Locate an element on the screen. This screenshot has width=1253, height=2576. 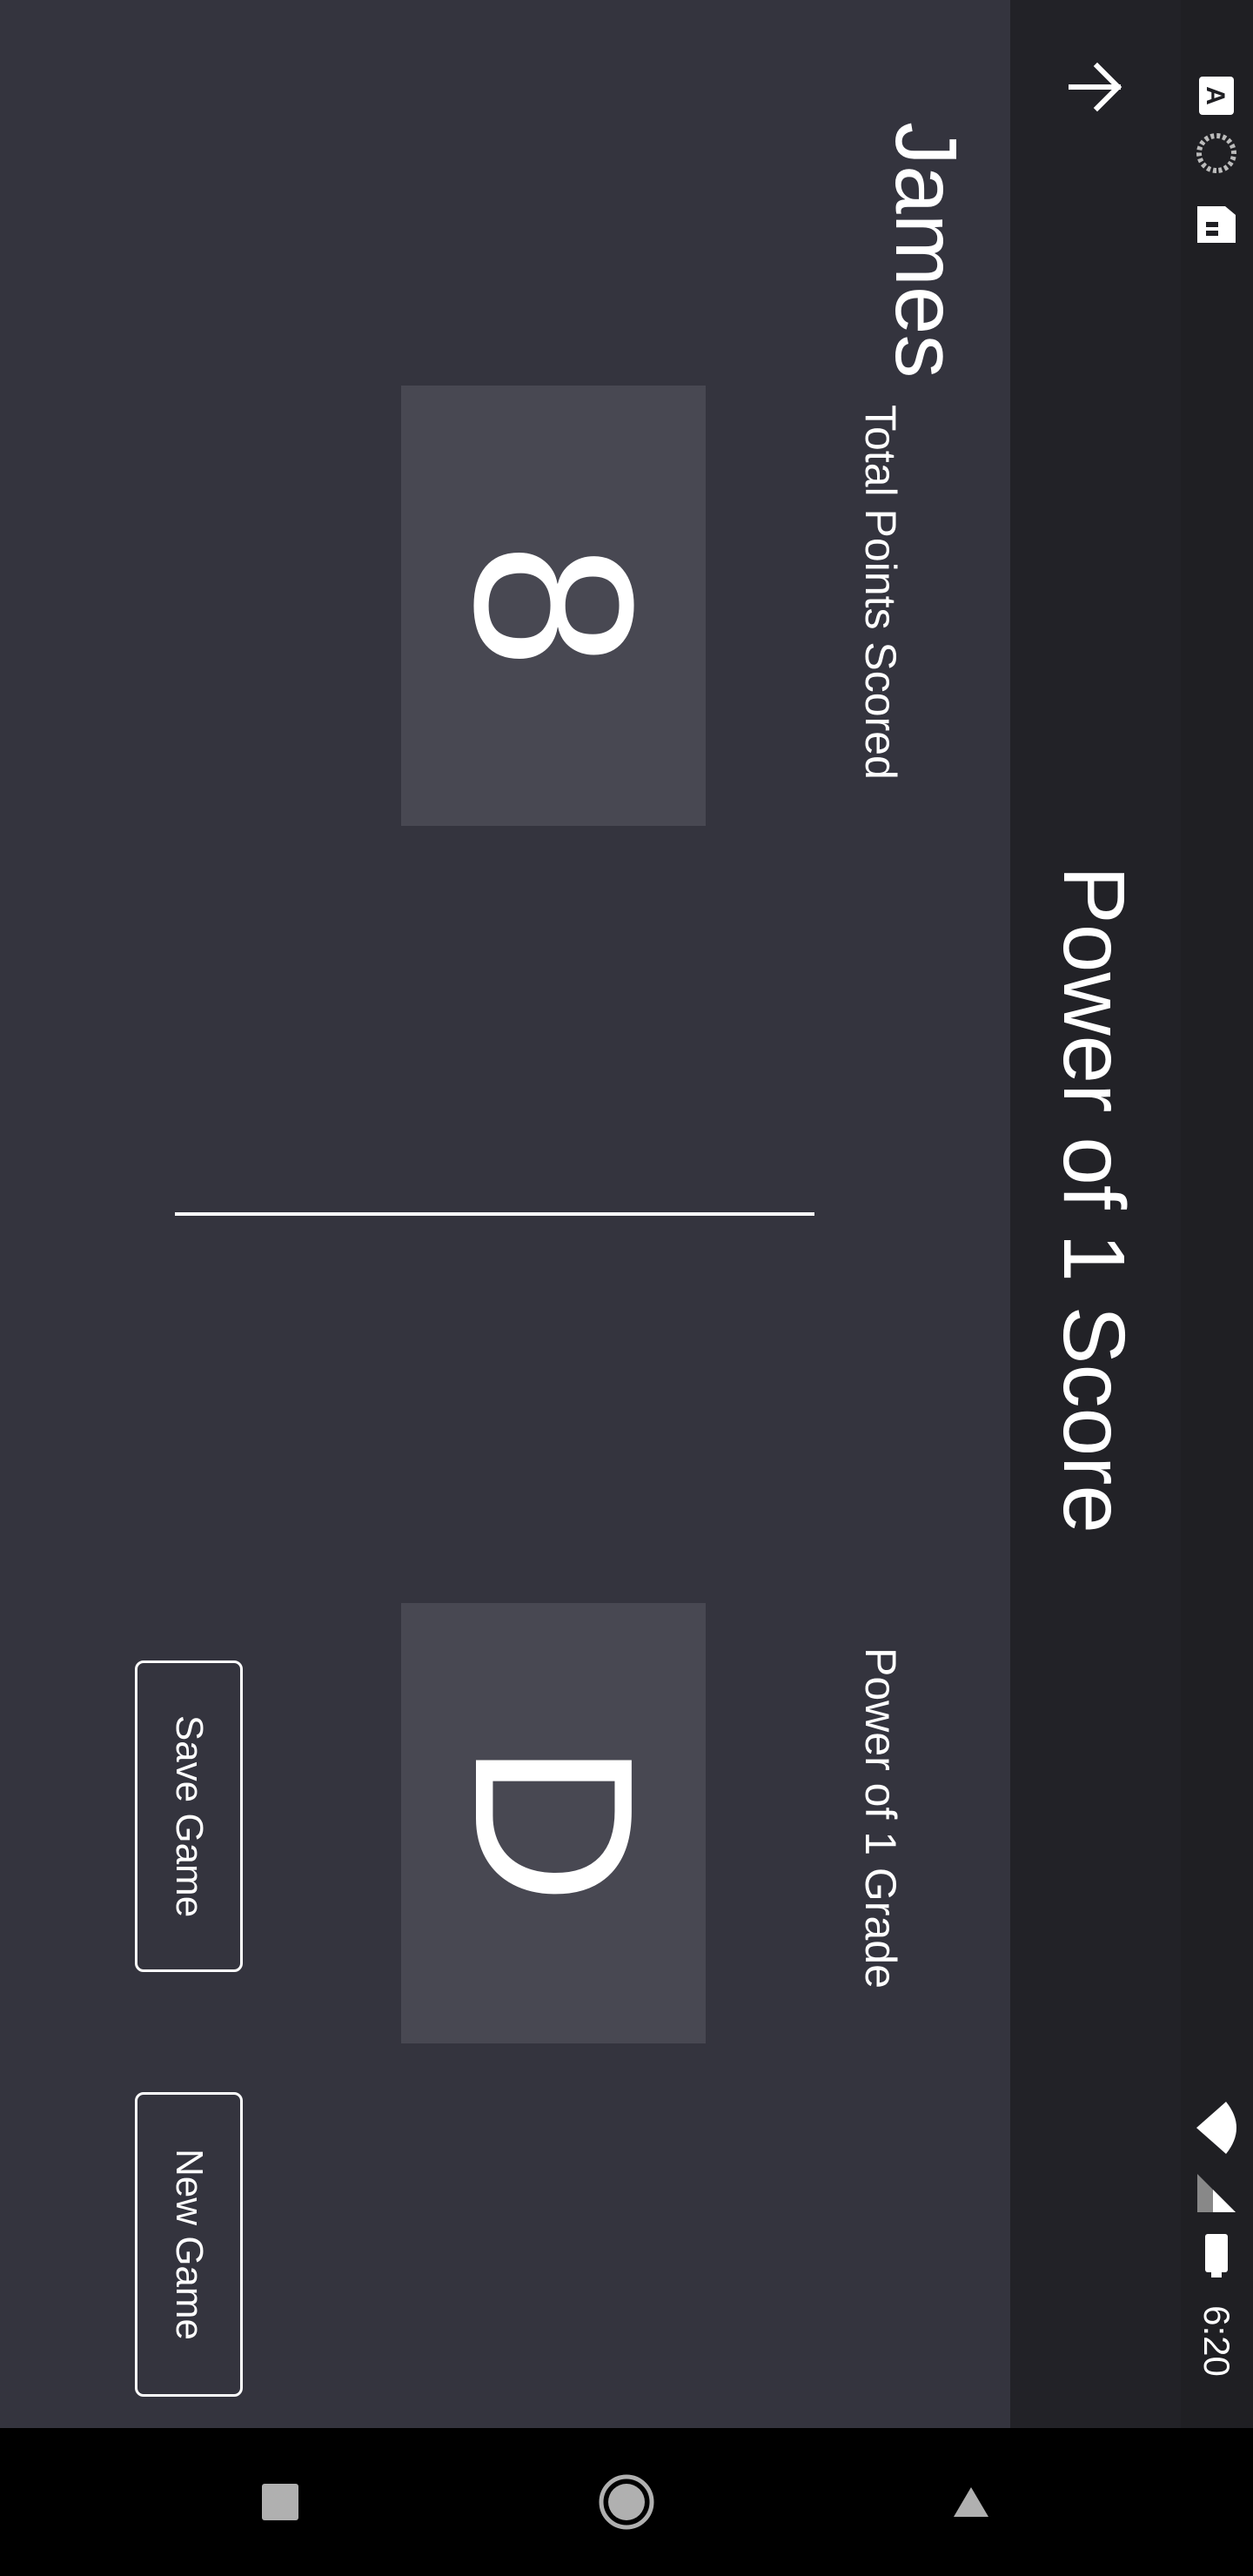
clock: 6:20 is located at coordinates (1217, 2341).